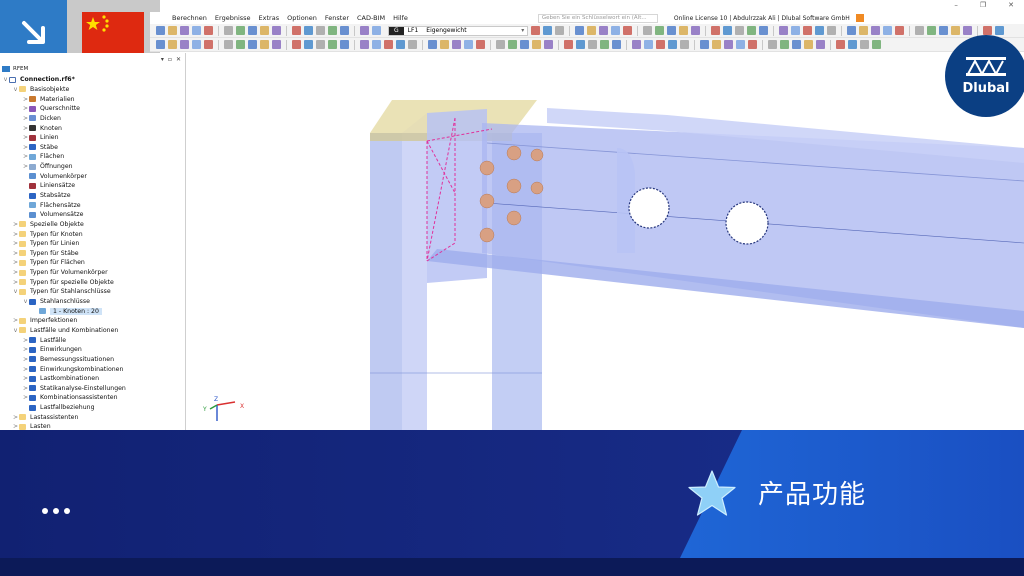 The height and width of the screenshot is (576, 1024). What do you see at coordinates (92, 176) in the screenshot?
I see `tree-item: Volumenkörper` at bounding box center [92, 176].